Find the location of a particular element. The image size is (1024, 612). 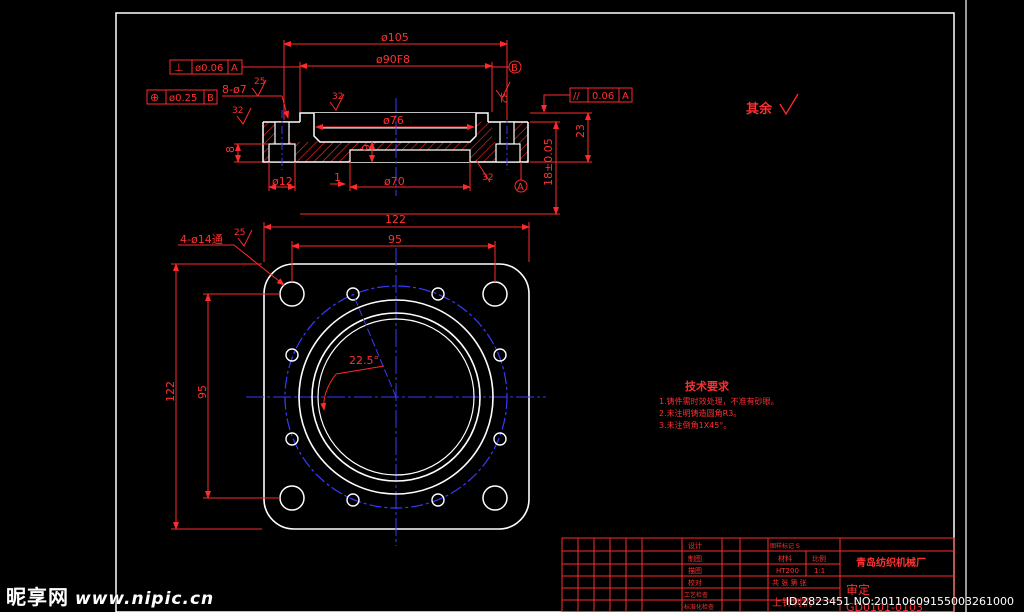

dim-d12: ø12 is located at coordinates (282, 181).